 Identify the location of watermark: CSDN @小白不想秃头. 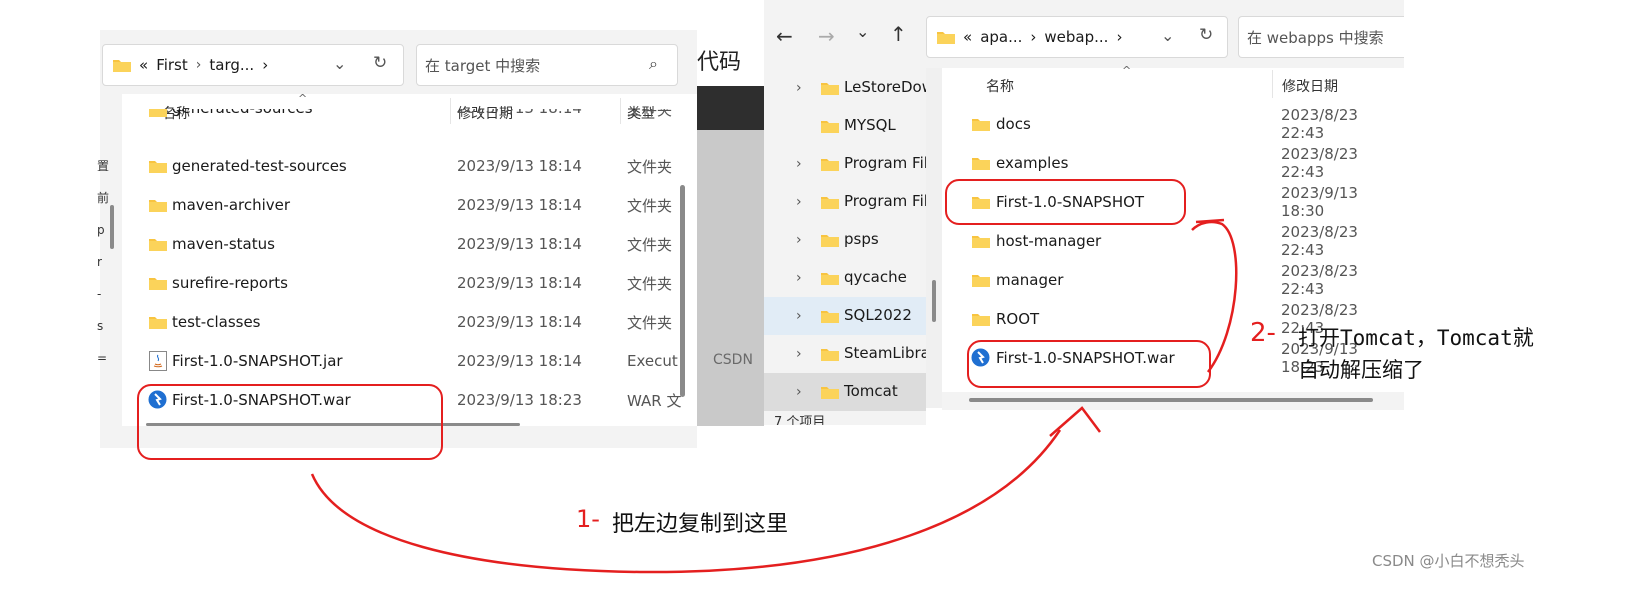
(1448, 561).